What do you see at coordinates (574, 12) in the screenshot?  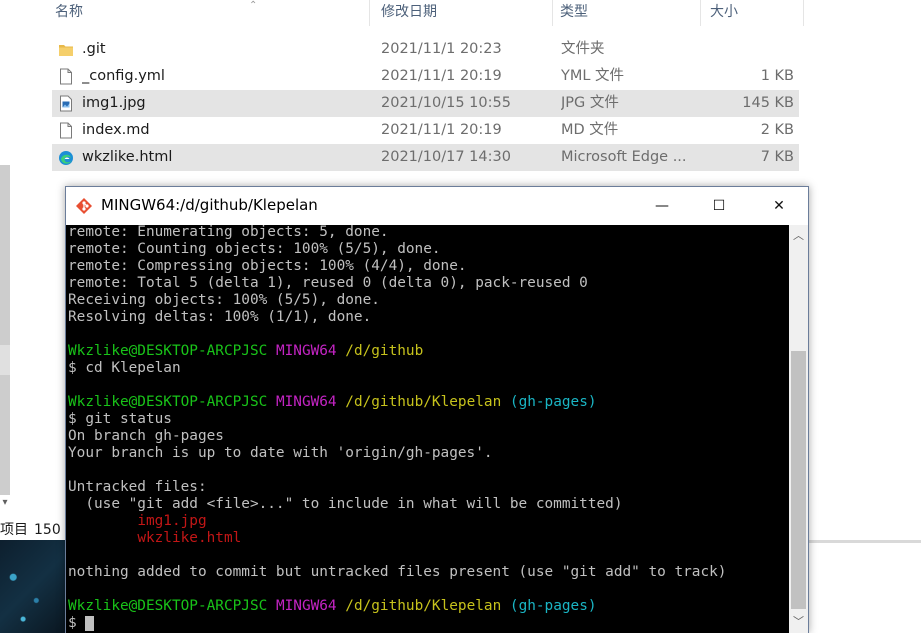 I see `column-header-type-label: 类型` at bounding box center [574, 12].